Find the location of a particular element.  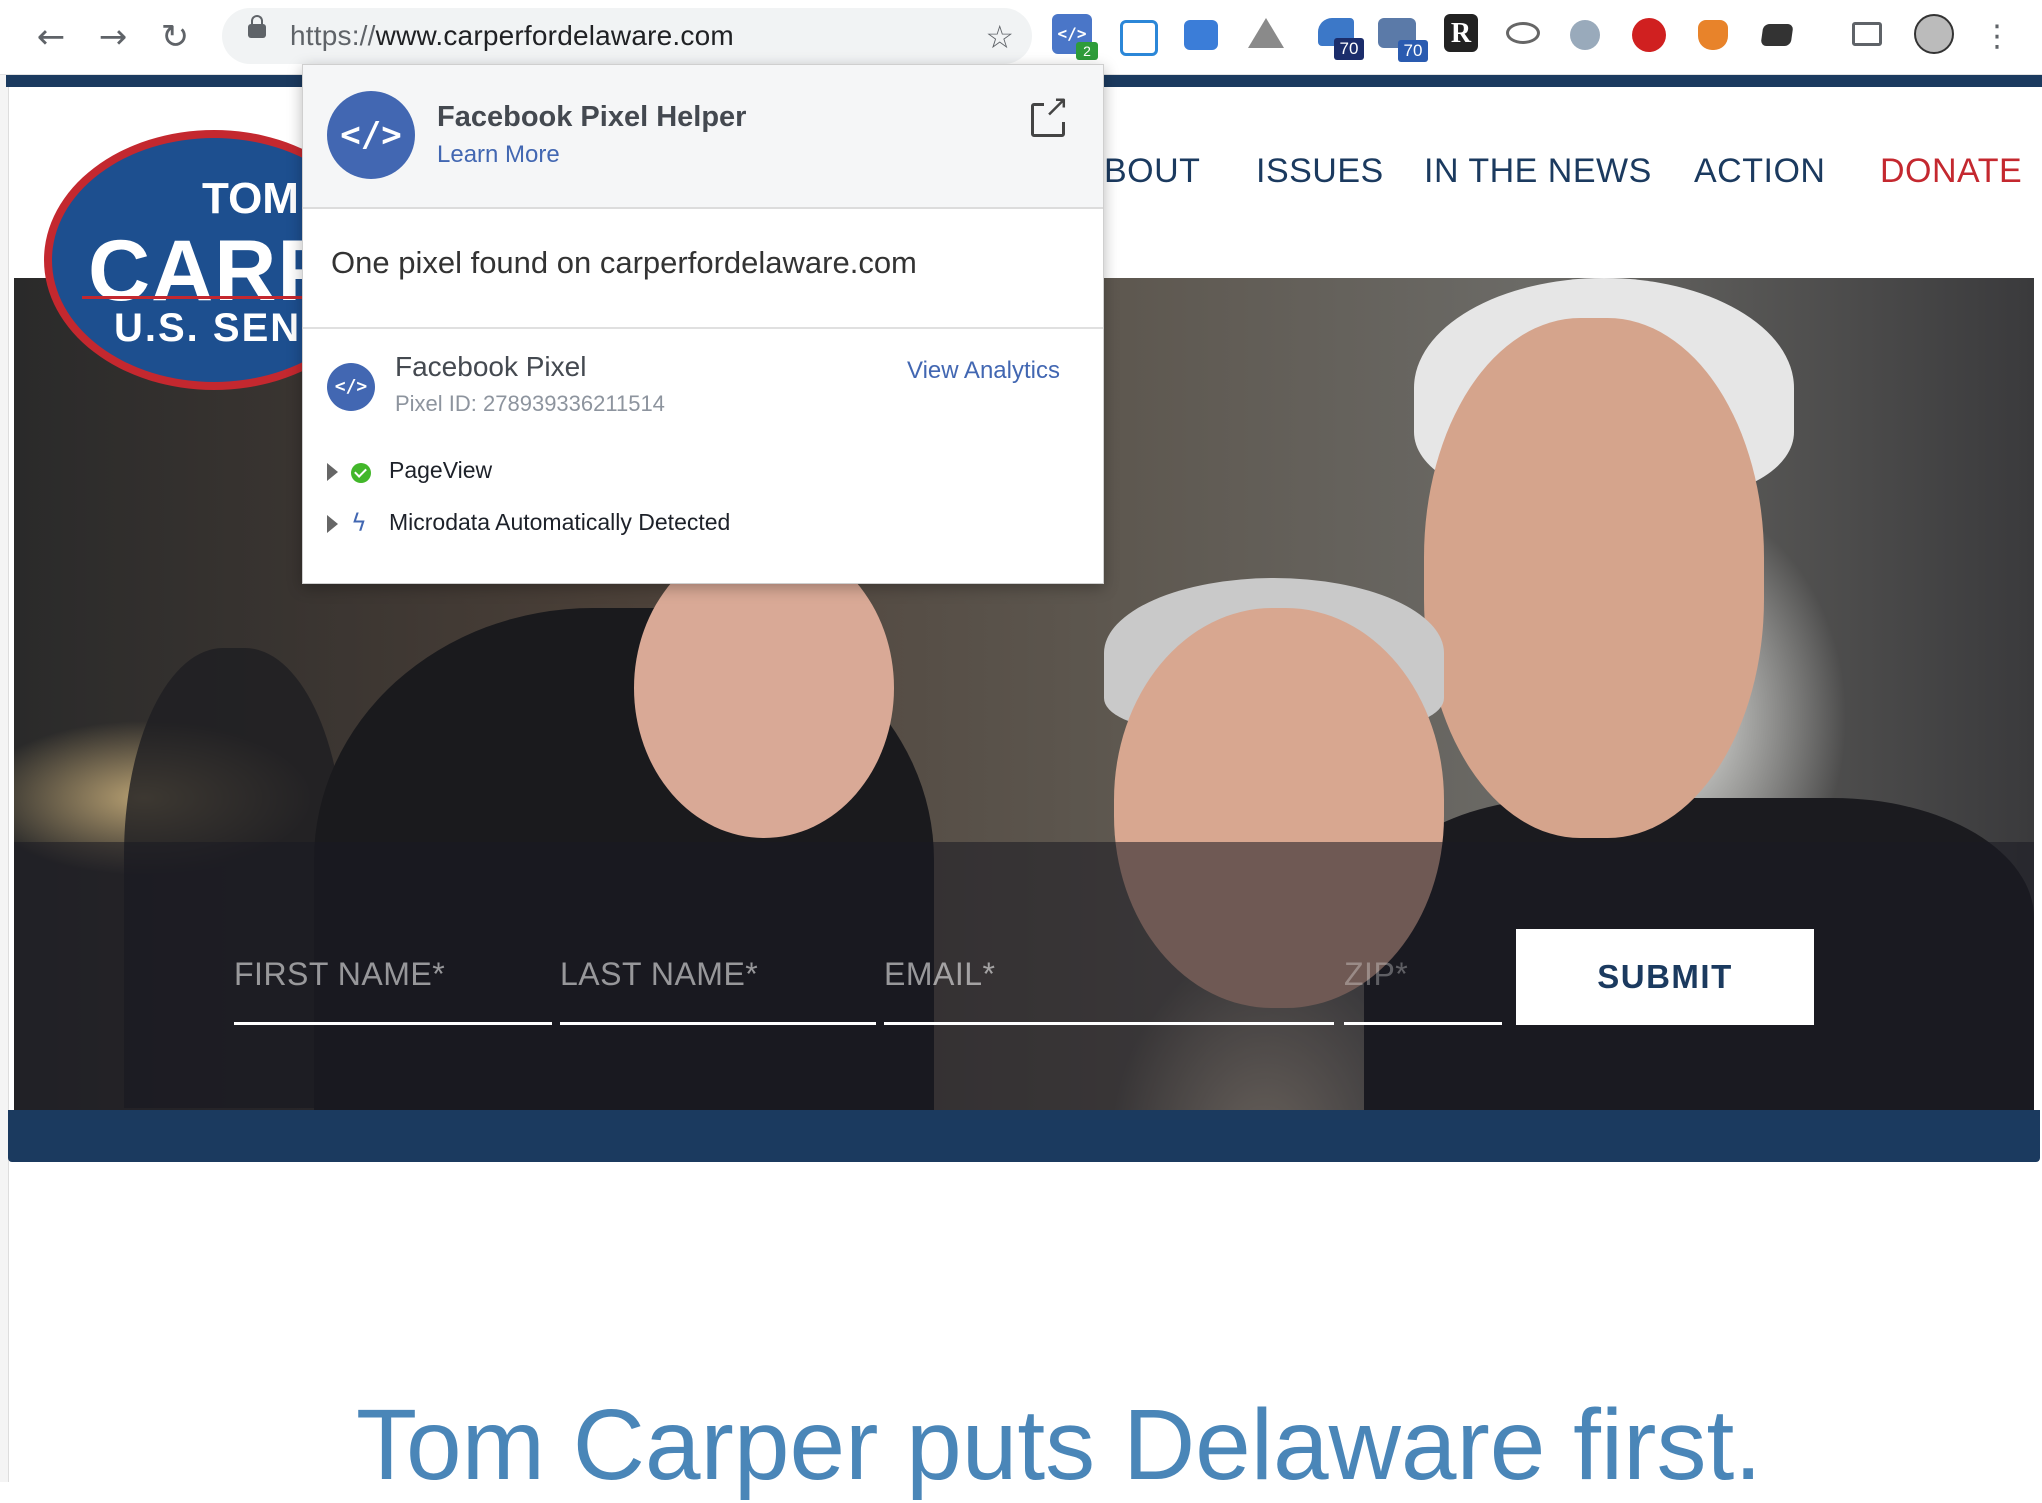

url-text: https://www.carperfordelaware.com is located at coordinates (512, 36).